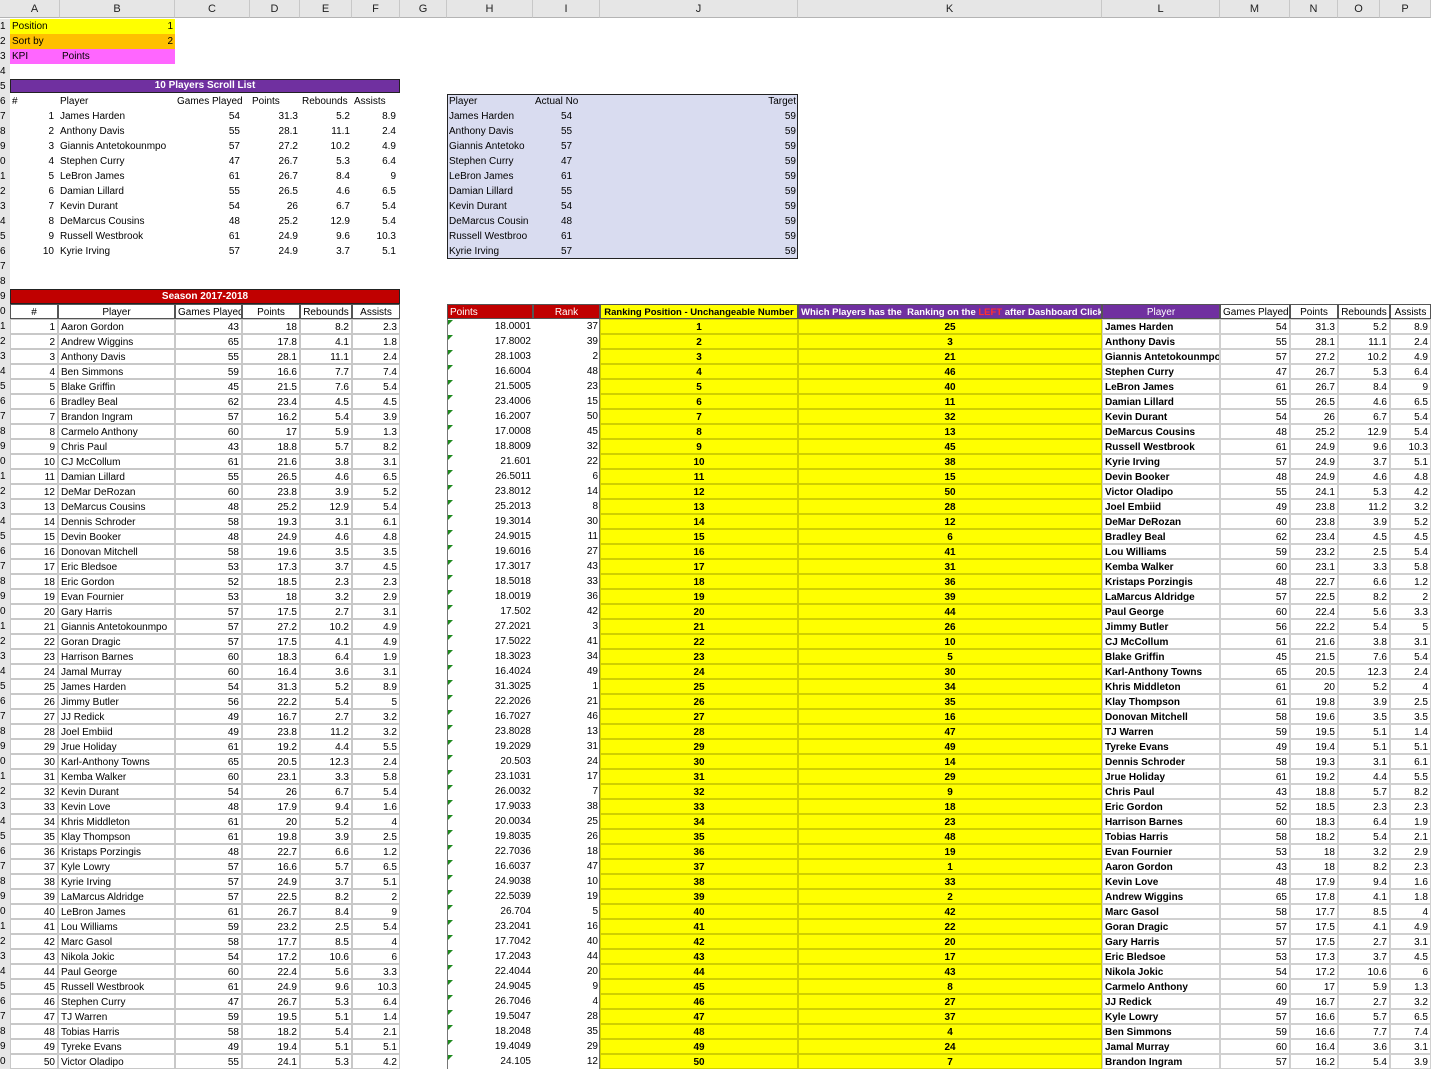 This screenshot has width=1431, height=1075. Describe the element at coordinates (1364, 506) in the screenshot. I see `rank-reb: 11.2` at that location.